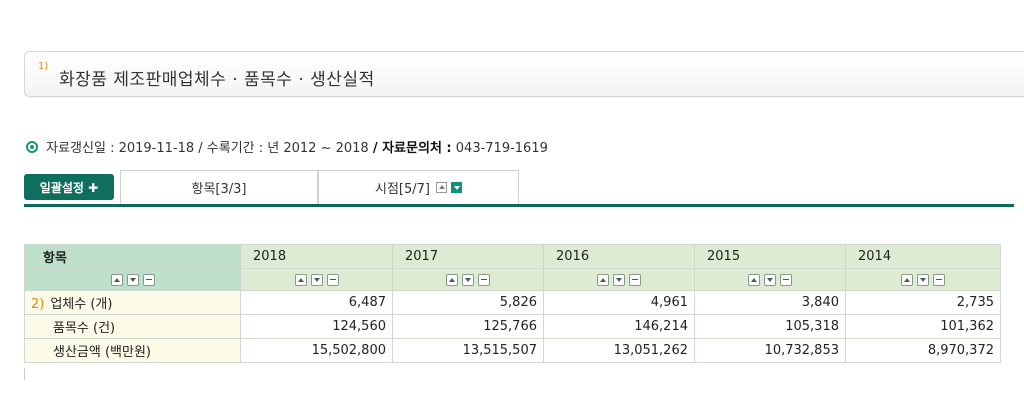  Describe the element at coordinates (412, 148) in the screenshot. I see `contact-label: / 자료문의처 :` at that location.